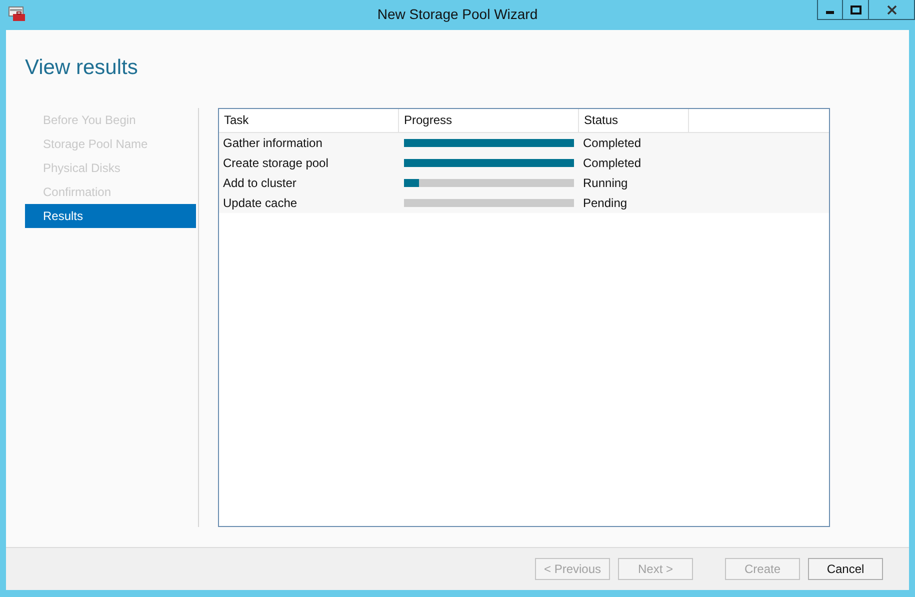  Describe the element at coordinates (273, 143) in the screenshot. I see `table-cell-text: Gather information` at that location.